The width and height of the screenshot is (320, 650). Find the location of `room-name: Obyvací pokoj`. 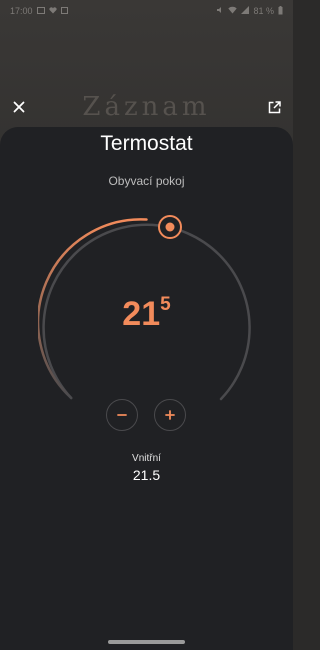

room-name: Obyvací pokoj is located at coordinates (146, 181).